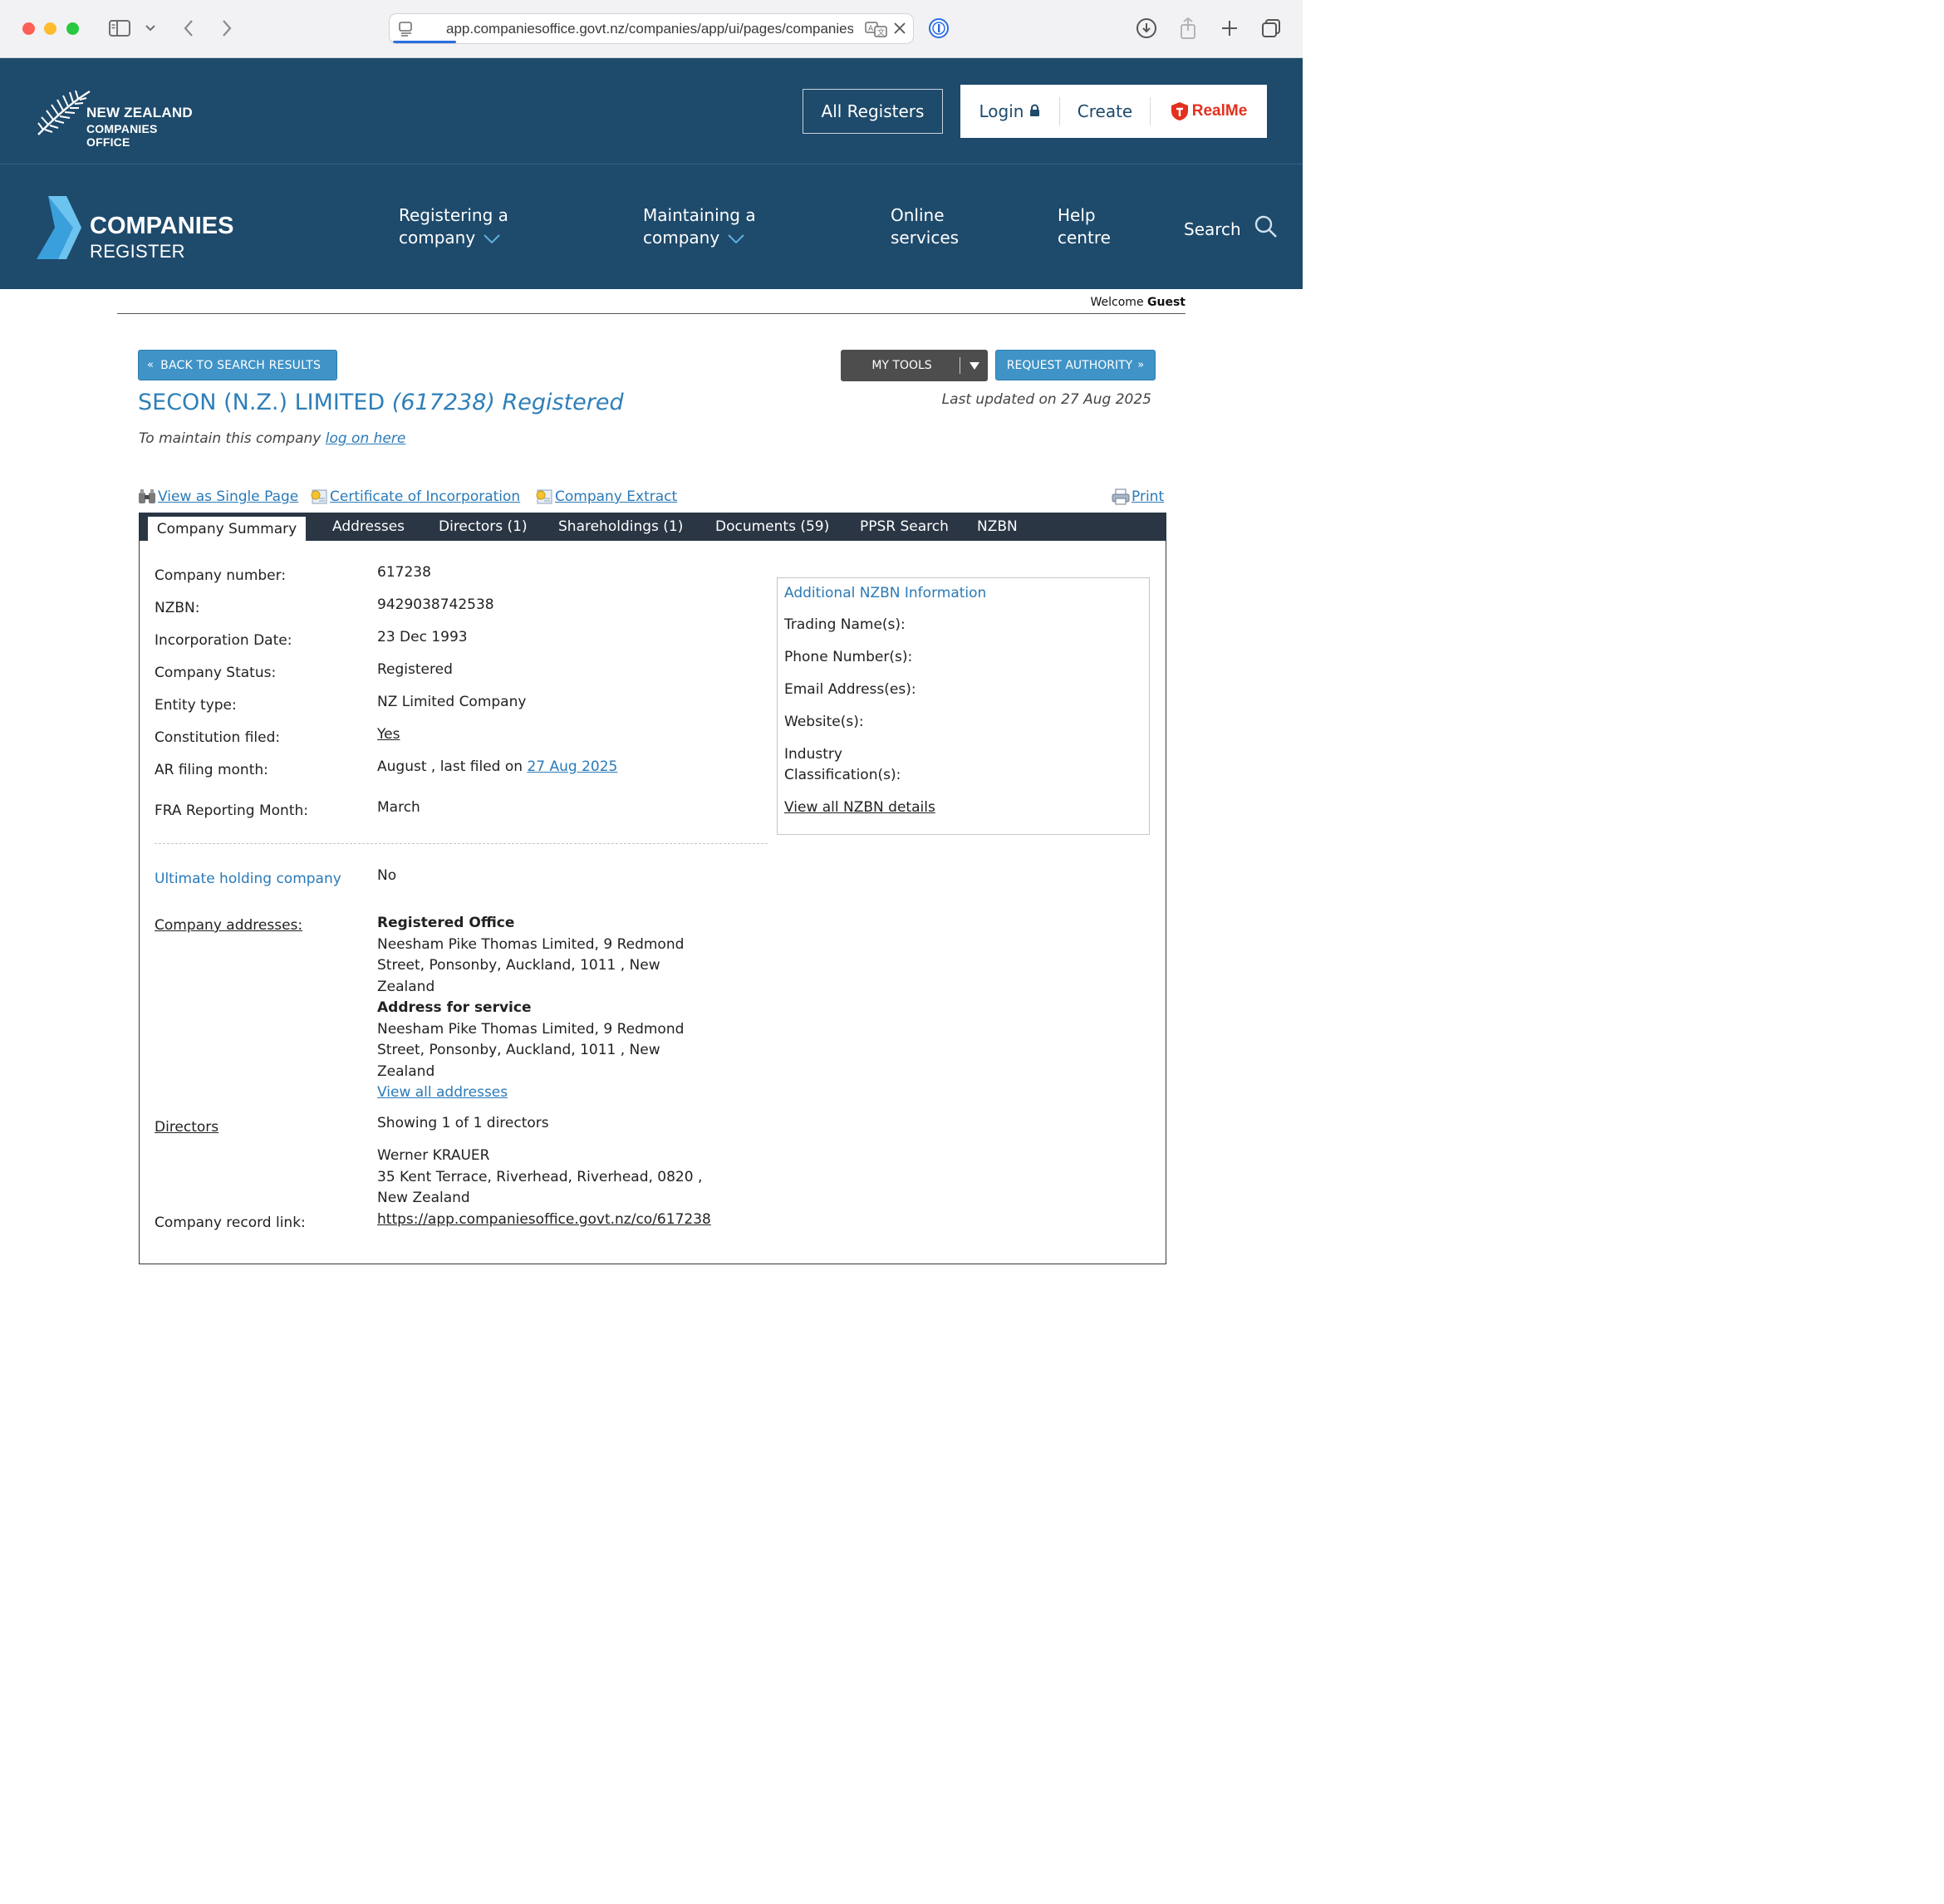  I want to click on ar-filing-month-value: August , last filed on 27 Aug 2025, so click(497, 767).